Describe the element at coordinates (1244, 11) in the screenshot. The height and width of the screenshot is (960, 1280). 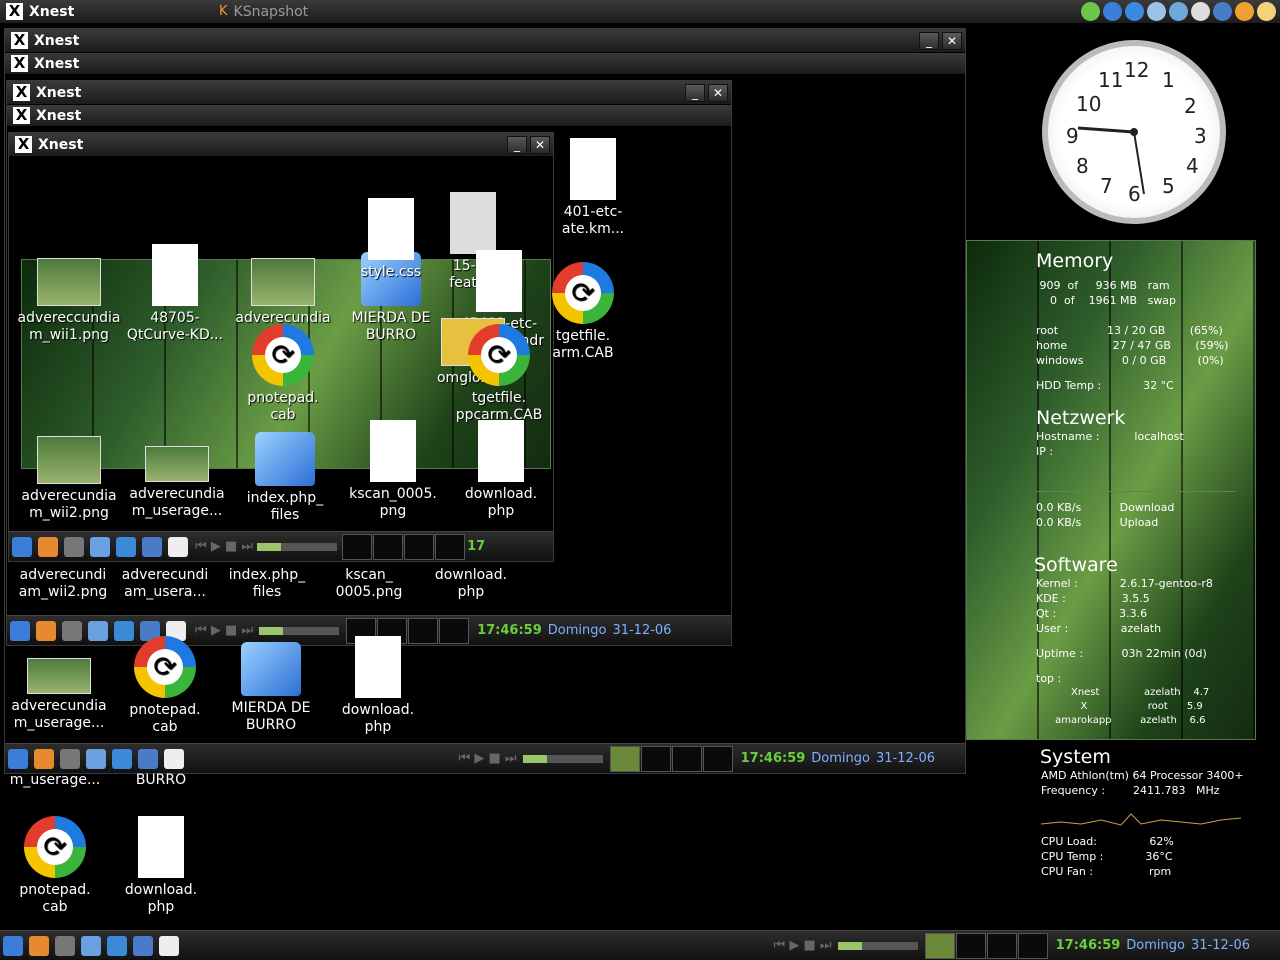
I see `folder-icon` at that location.